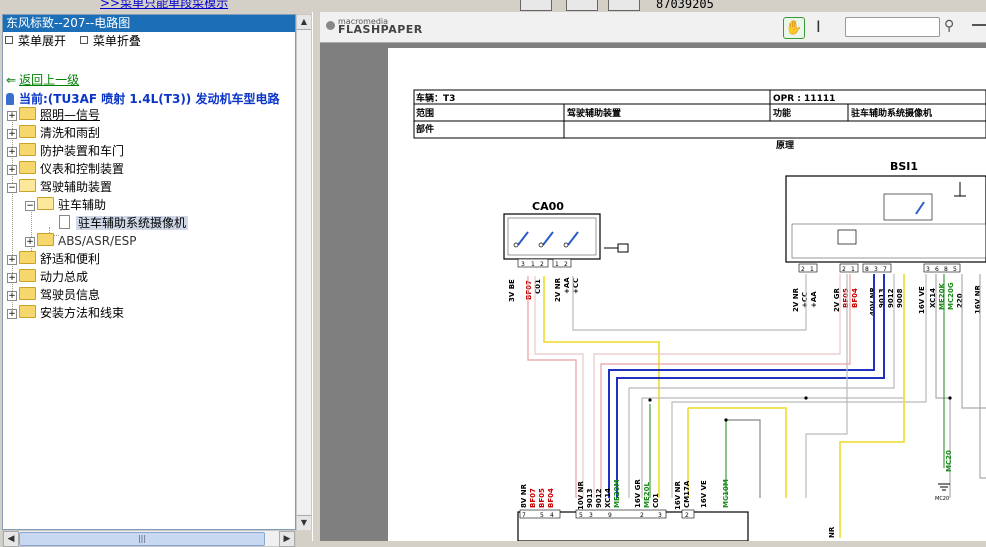 This screenshot has height=547, width=986. What do you see at coordinates (287, 539) in the screenshot?
I see `scroll-right-icon: ▶` at bounding box center [287, 539].